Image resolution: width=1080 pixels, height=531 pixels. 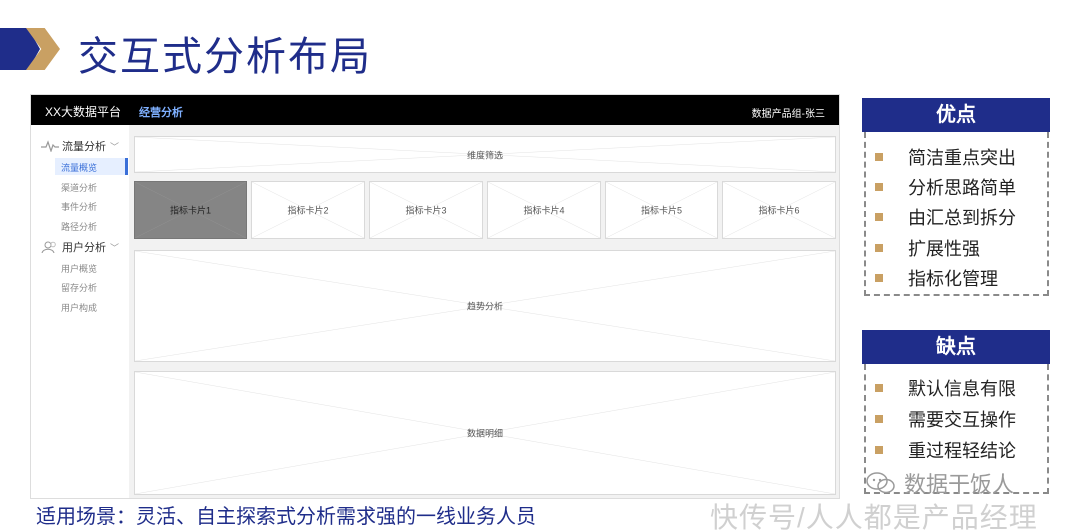 I want to click on wechat-brand-text: 数据干饭人, so click(x=959, y=484).